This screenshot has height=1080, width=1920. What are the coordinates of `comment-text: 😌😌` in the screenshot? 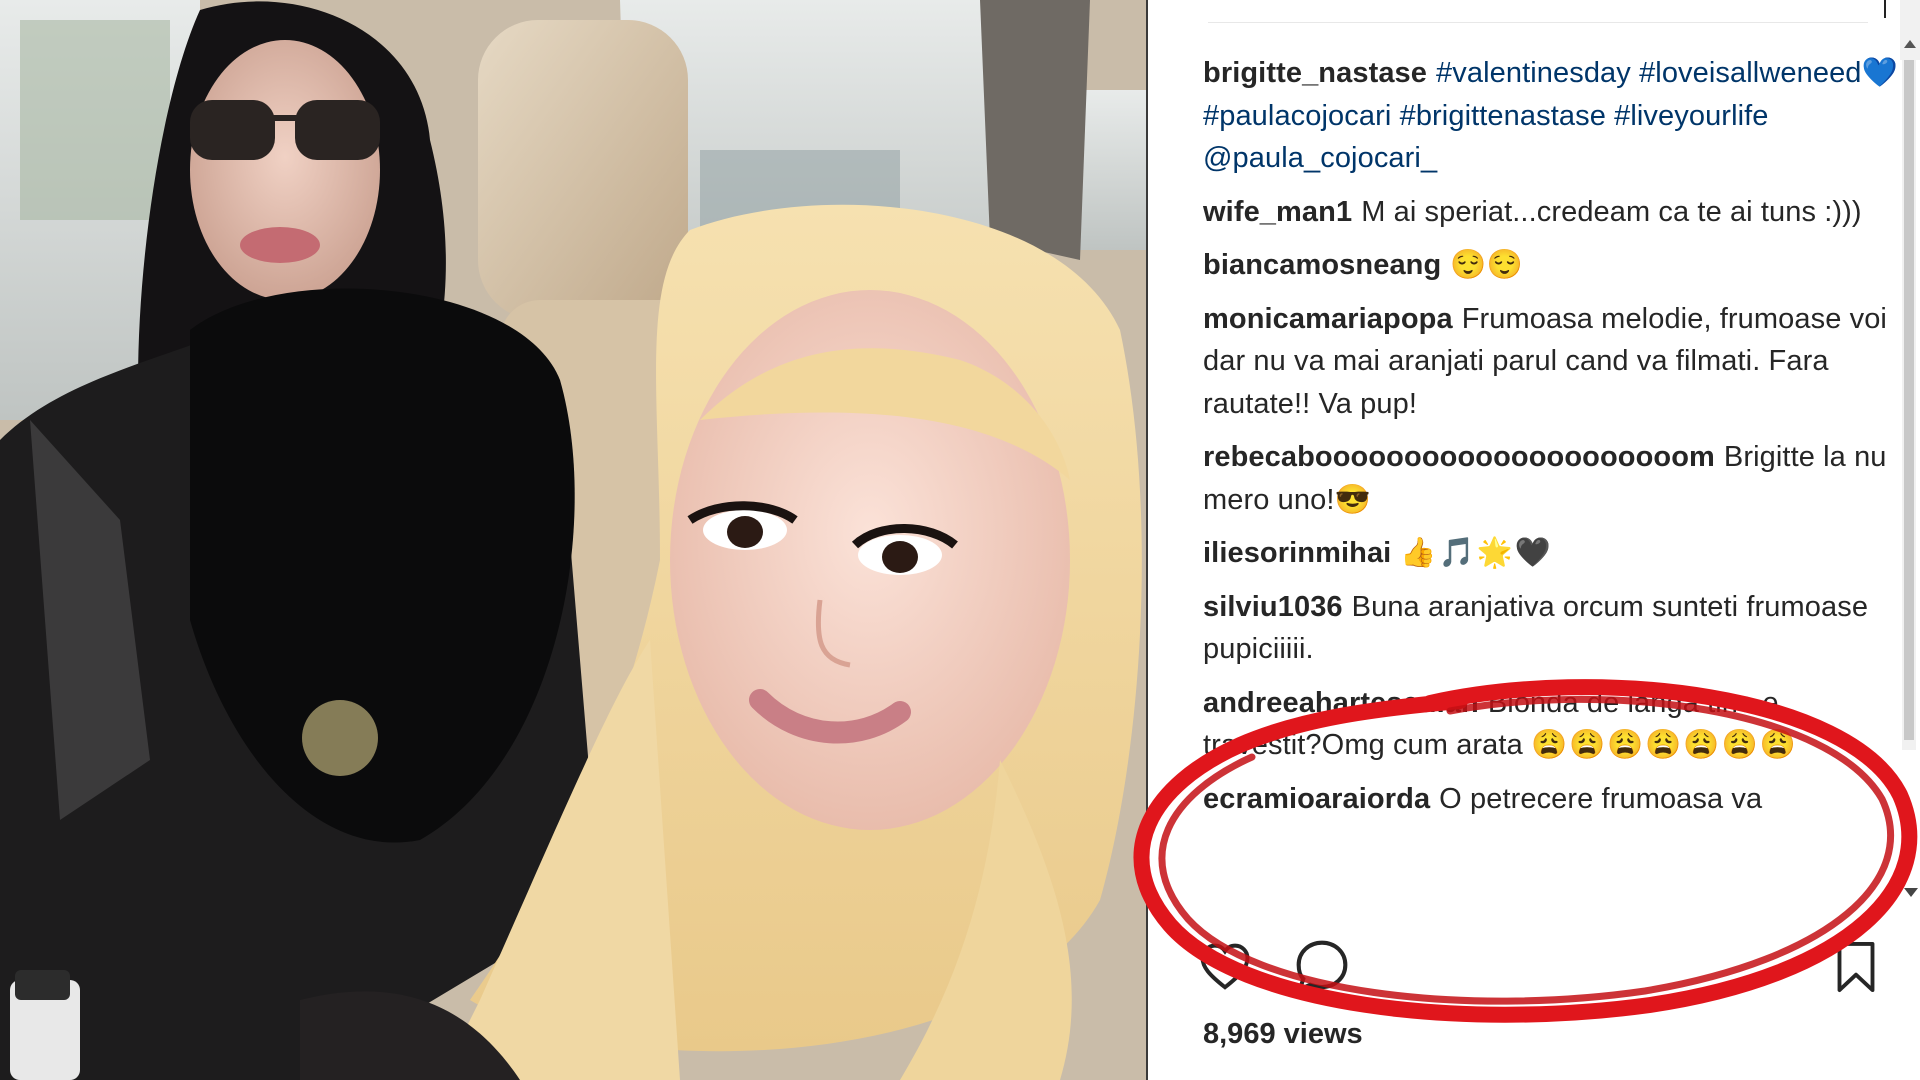 It's located at (1486, 265).